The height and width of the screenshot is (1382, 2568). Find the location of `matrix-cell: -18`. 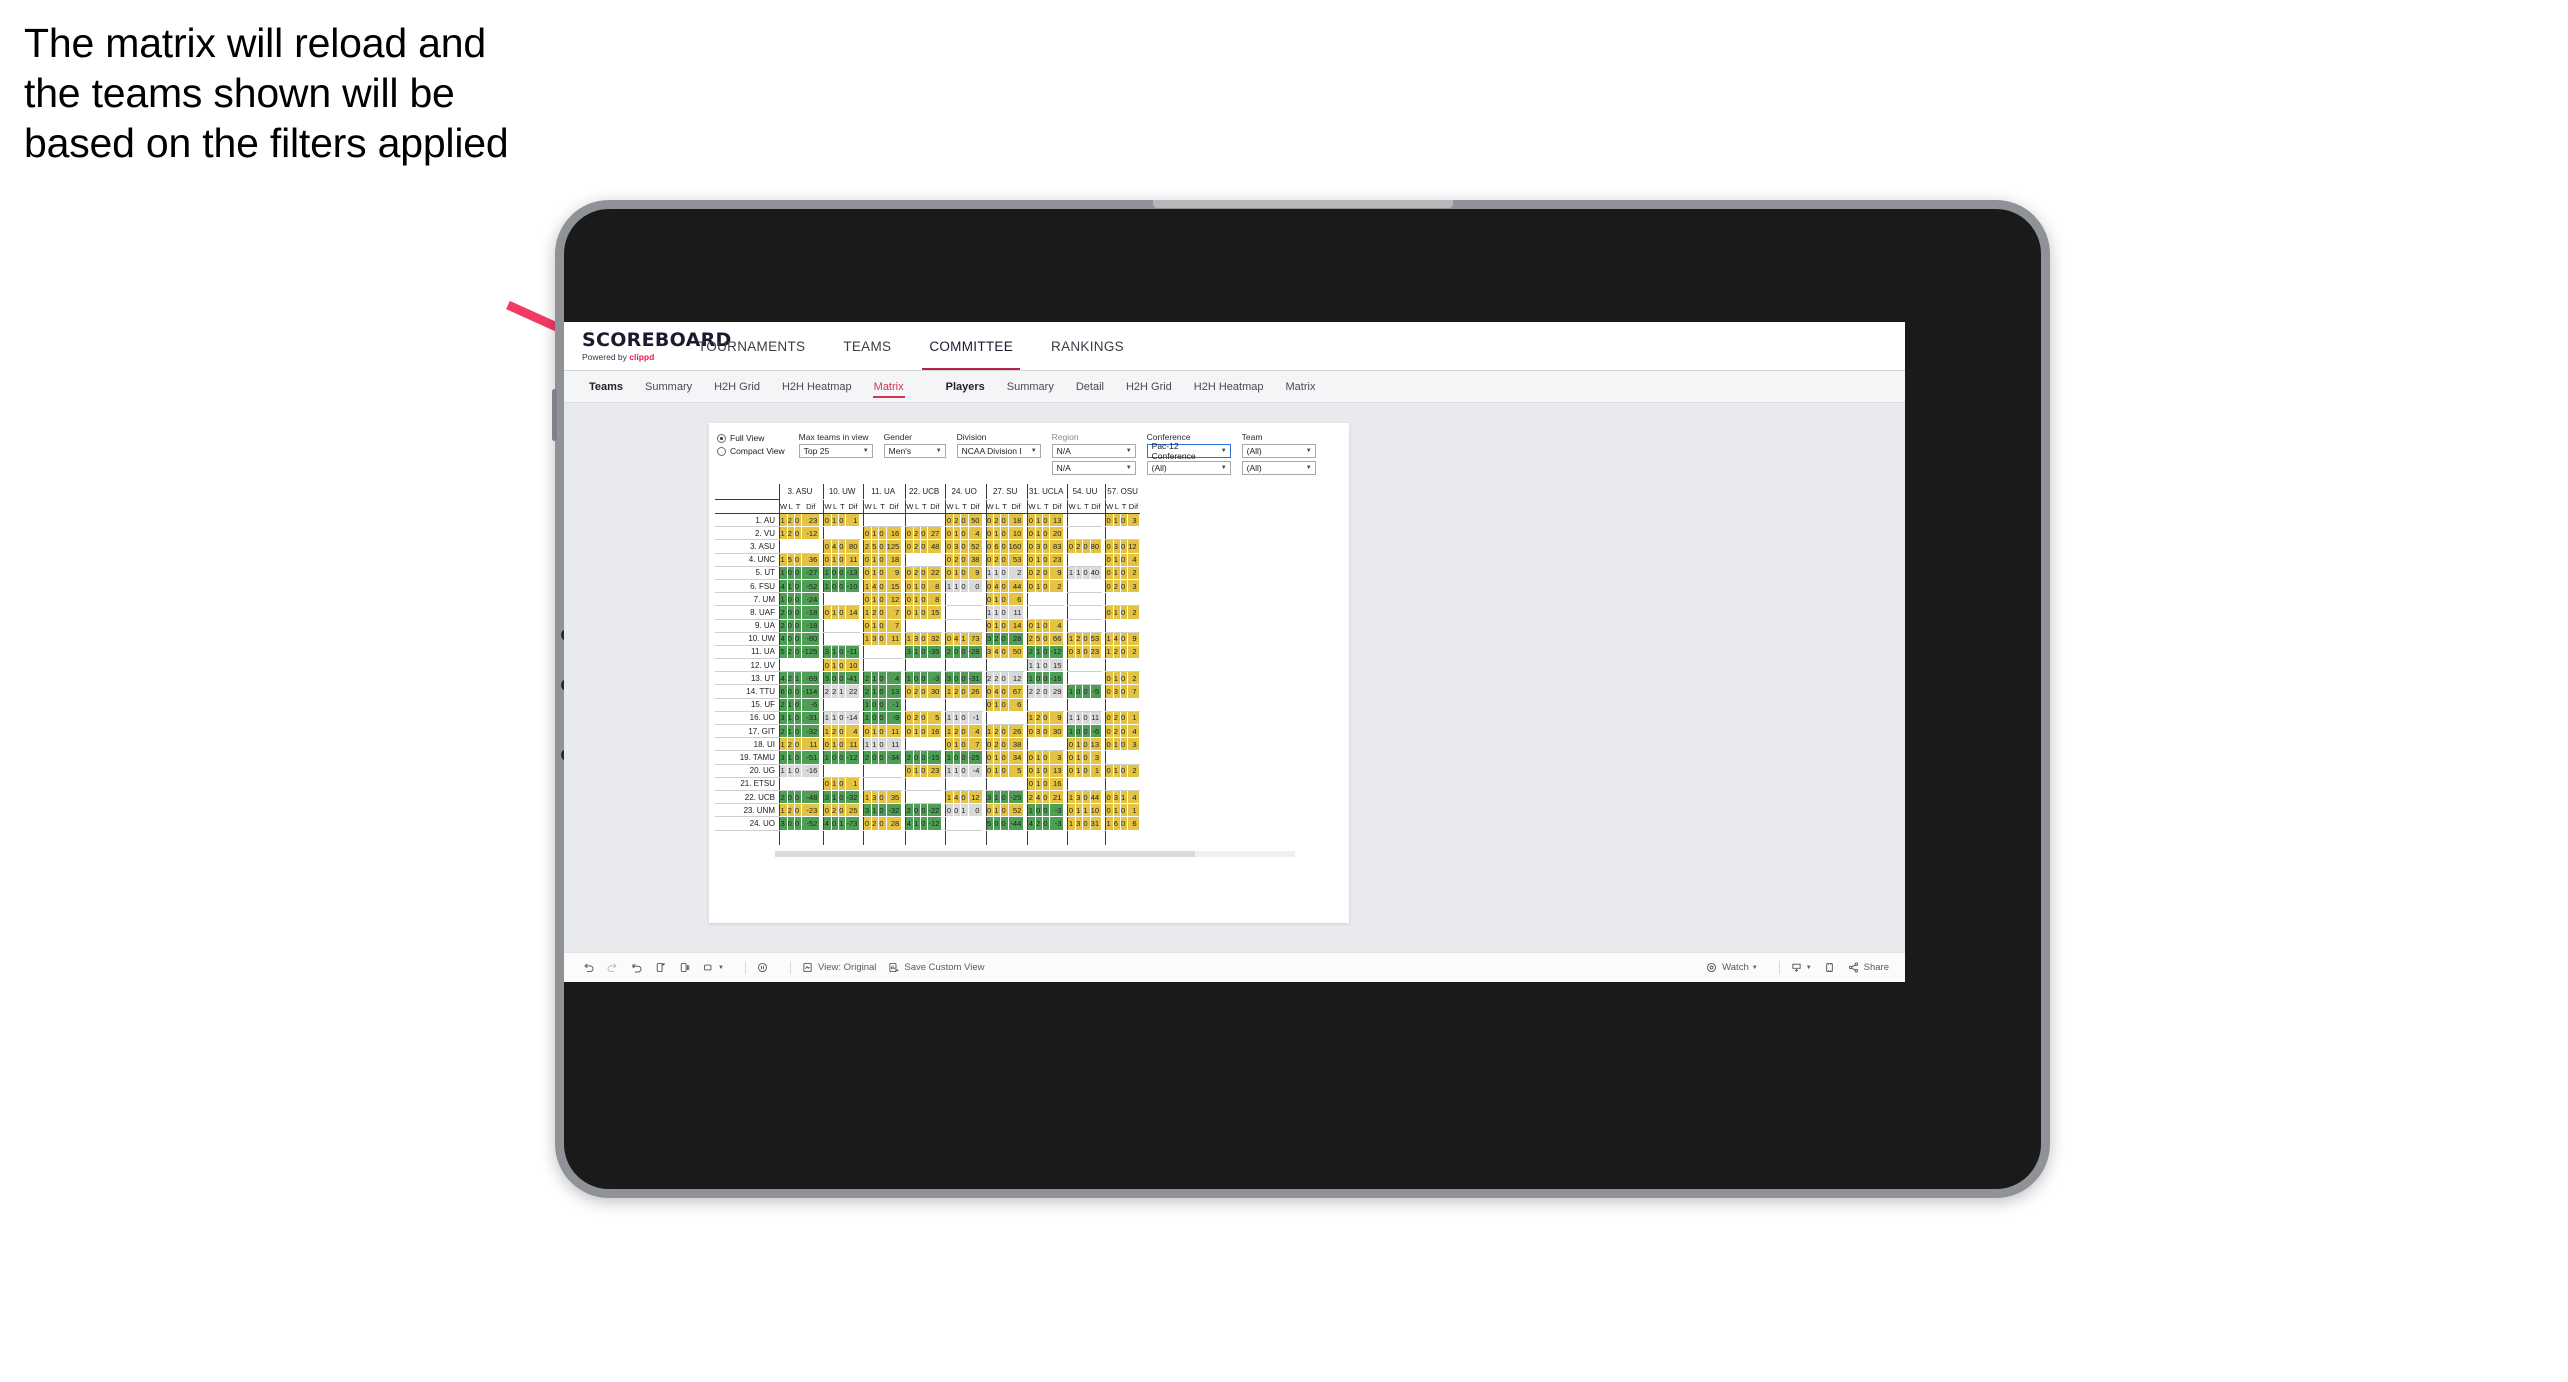

matrix-cell: -18 is located at coordinates (811, 612).